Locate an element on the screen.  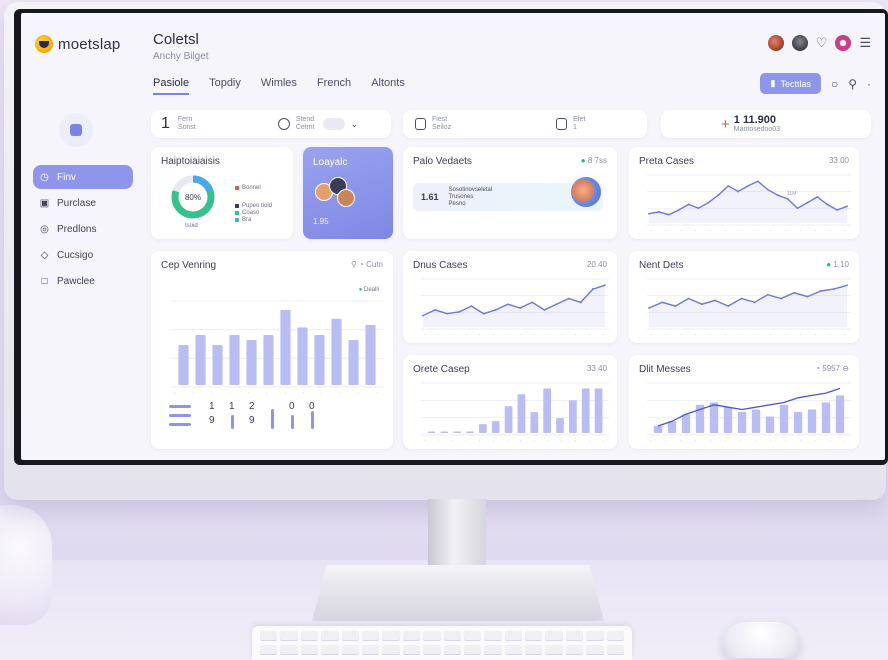
stat-card: + 1 11.900 Maotosedoo03 is located at coordinates (766, 124).